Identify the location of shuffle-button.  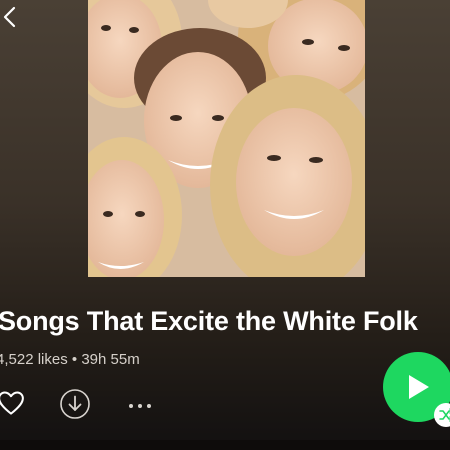
(442, 415).